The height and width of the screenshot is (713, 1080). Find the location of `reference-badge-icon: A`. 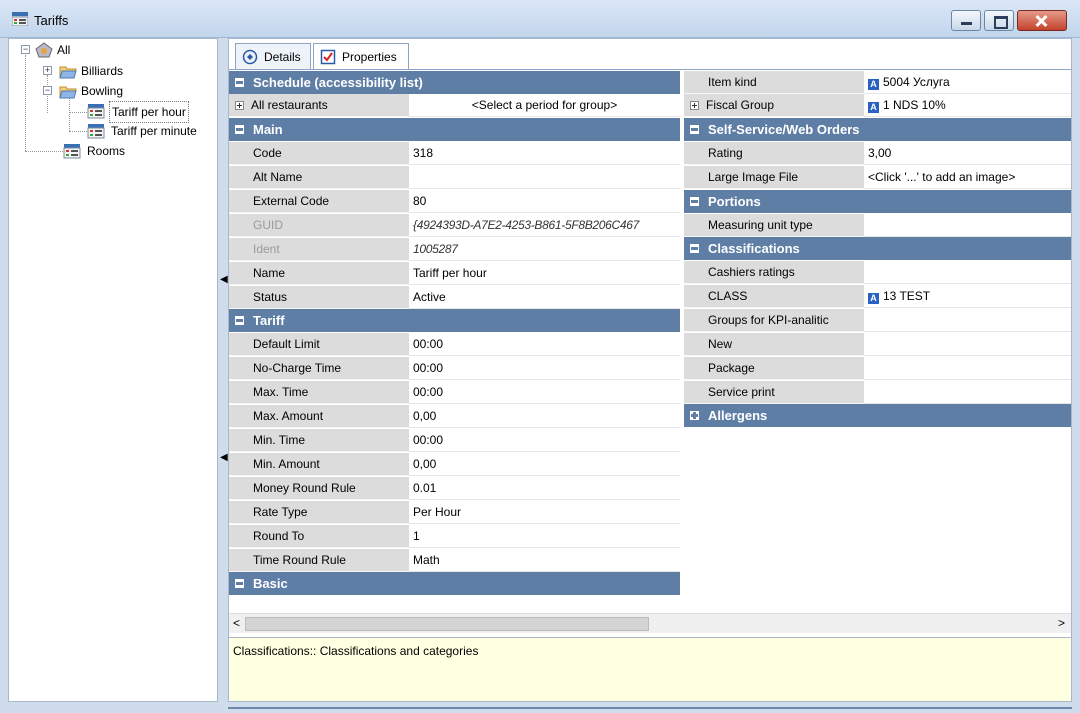

reference-badge-icon: A is located at coordinates (873, 84).